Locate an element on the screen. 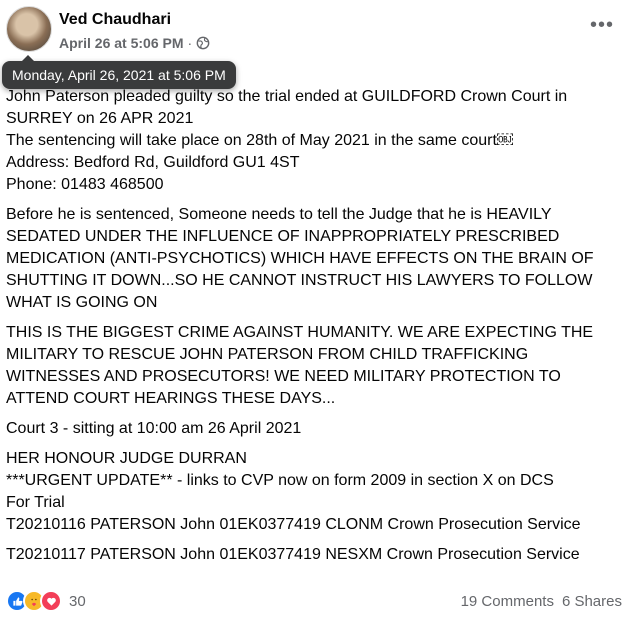 The width and height of the screenshot is (640, 621). author-name: Ved Chaudhari is located at coordinates (115, 20).